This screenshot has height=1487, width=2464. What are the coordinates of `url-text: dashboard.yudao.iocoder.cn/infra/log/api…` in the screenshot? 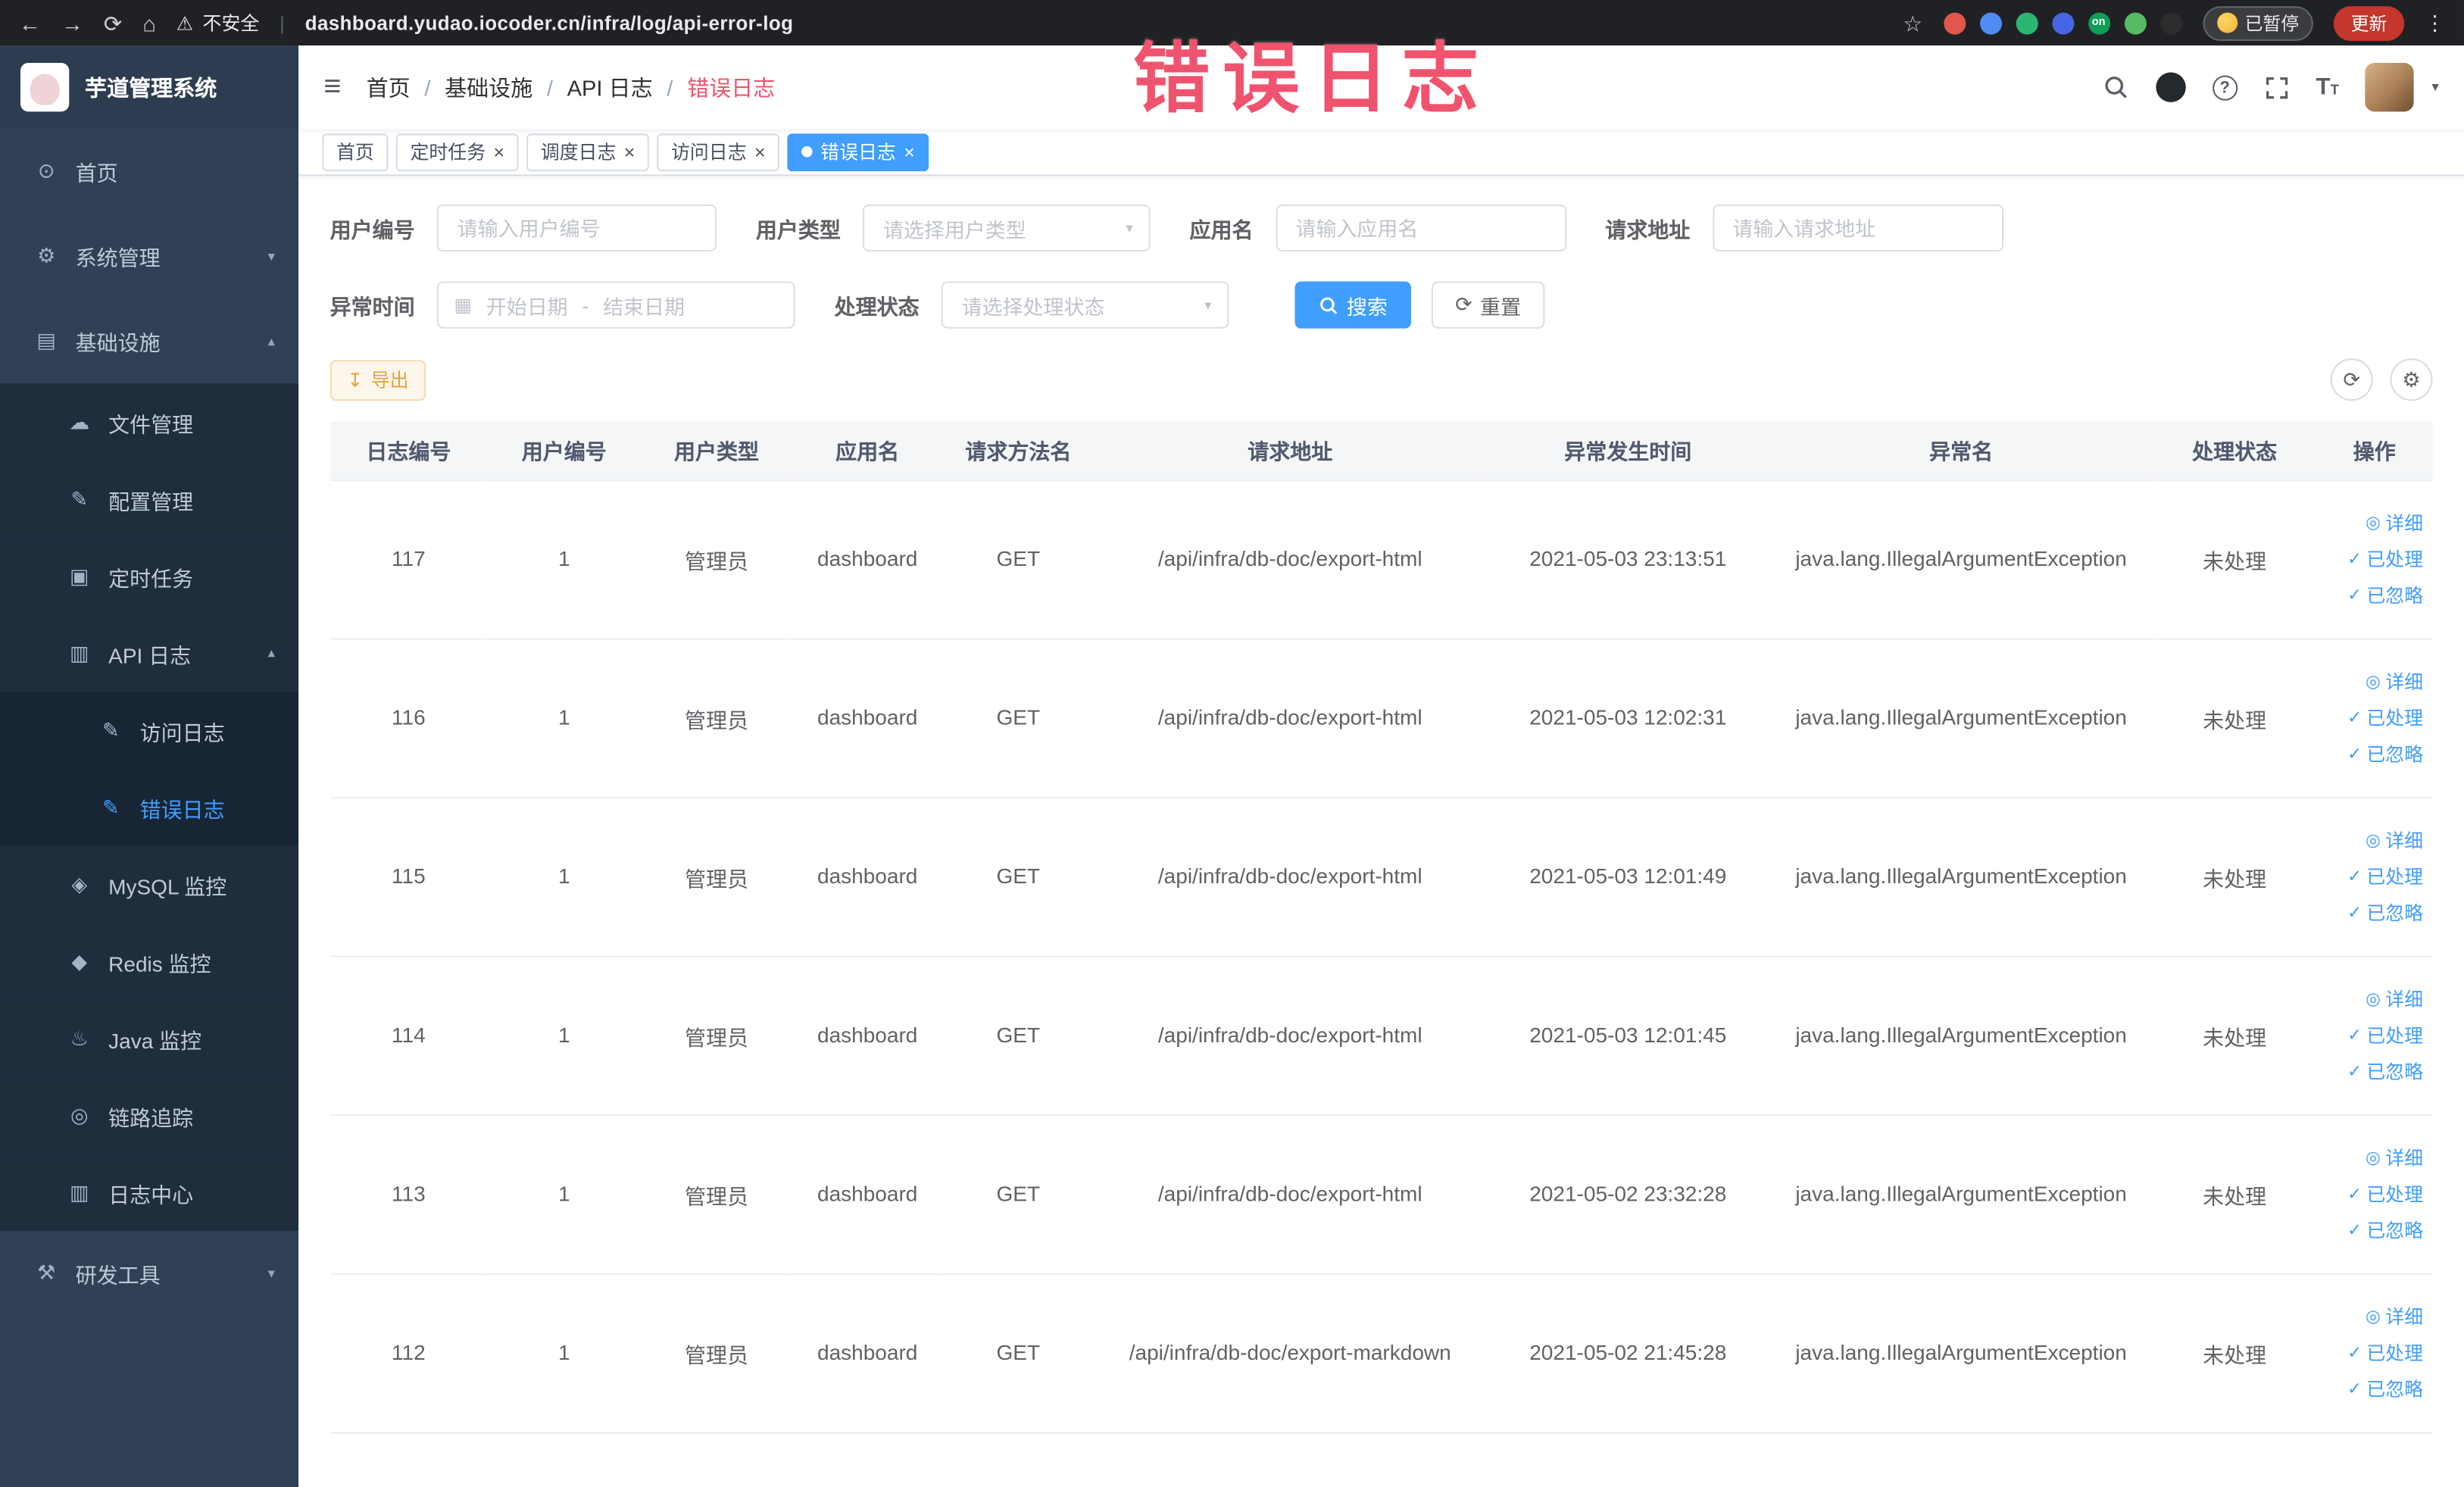 It's located at (549, 23).